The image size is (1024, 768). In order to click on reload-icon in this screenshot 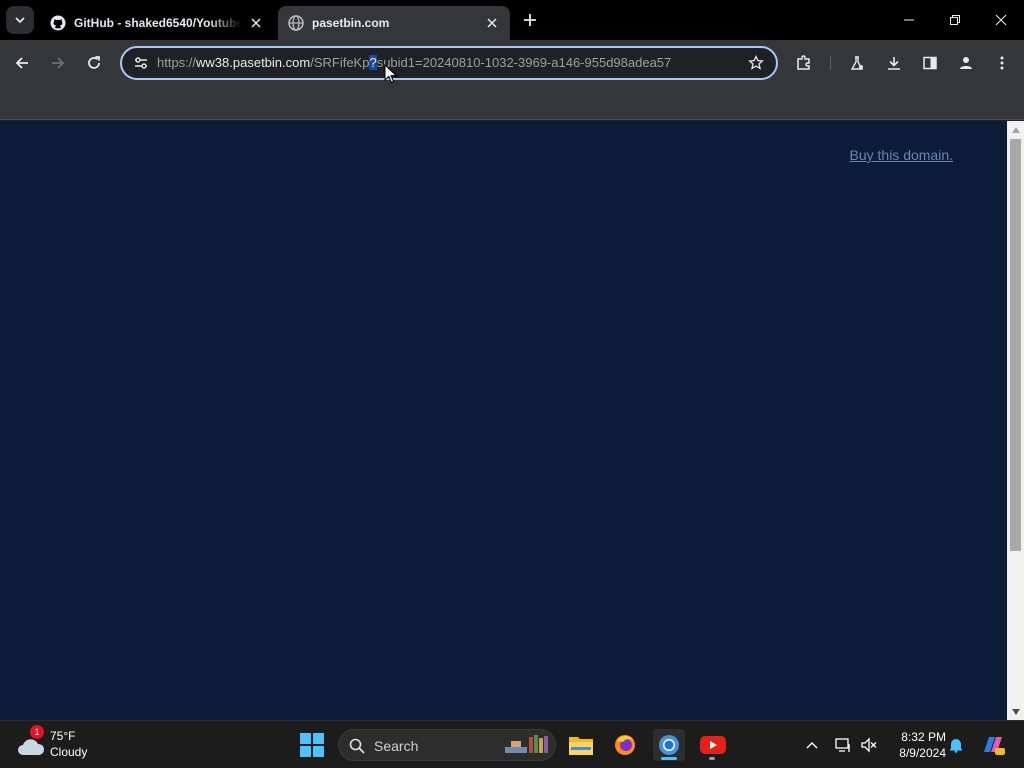, I will do `click(94, 62)`.